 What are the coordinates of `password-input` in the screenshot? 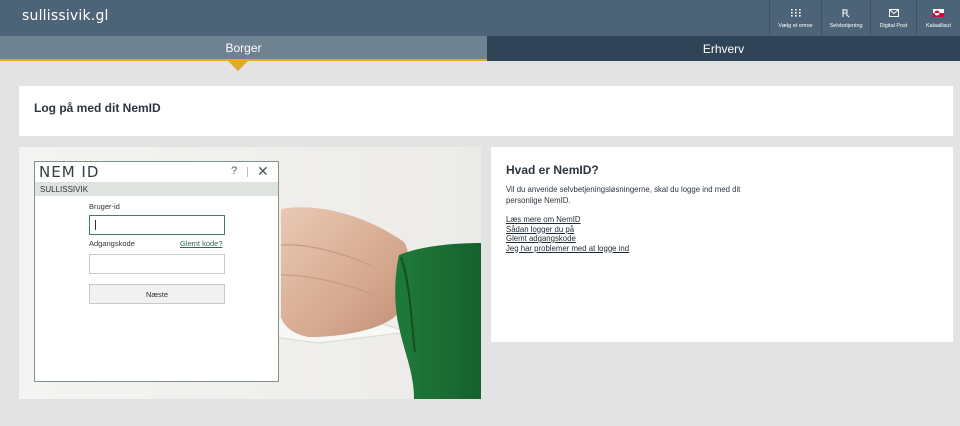 It's located at (157, 264).